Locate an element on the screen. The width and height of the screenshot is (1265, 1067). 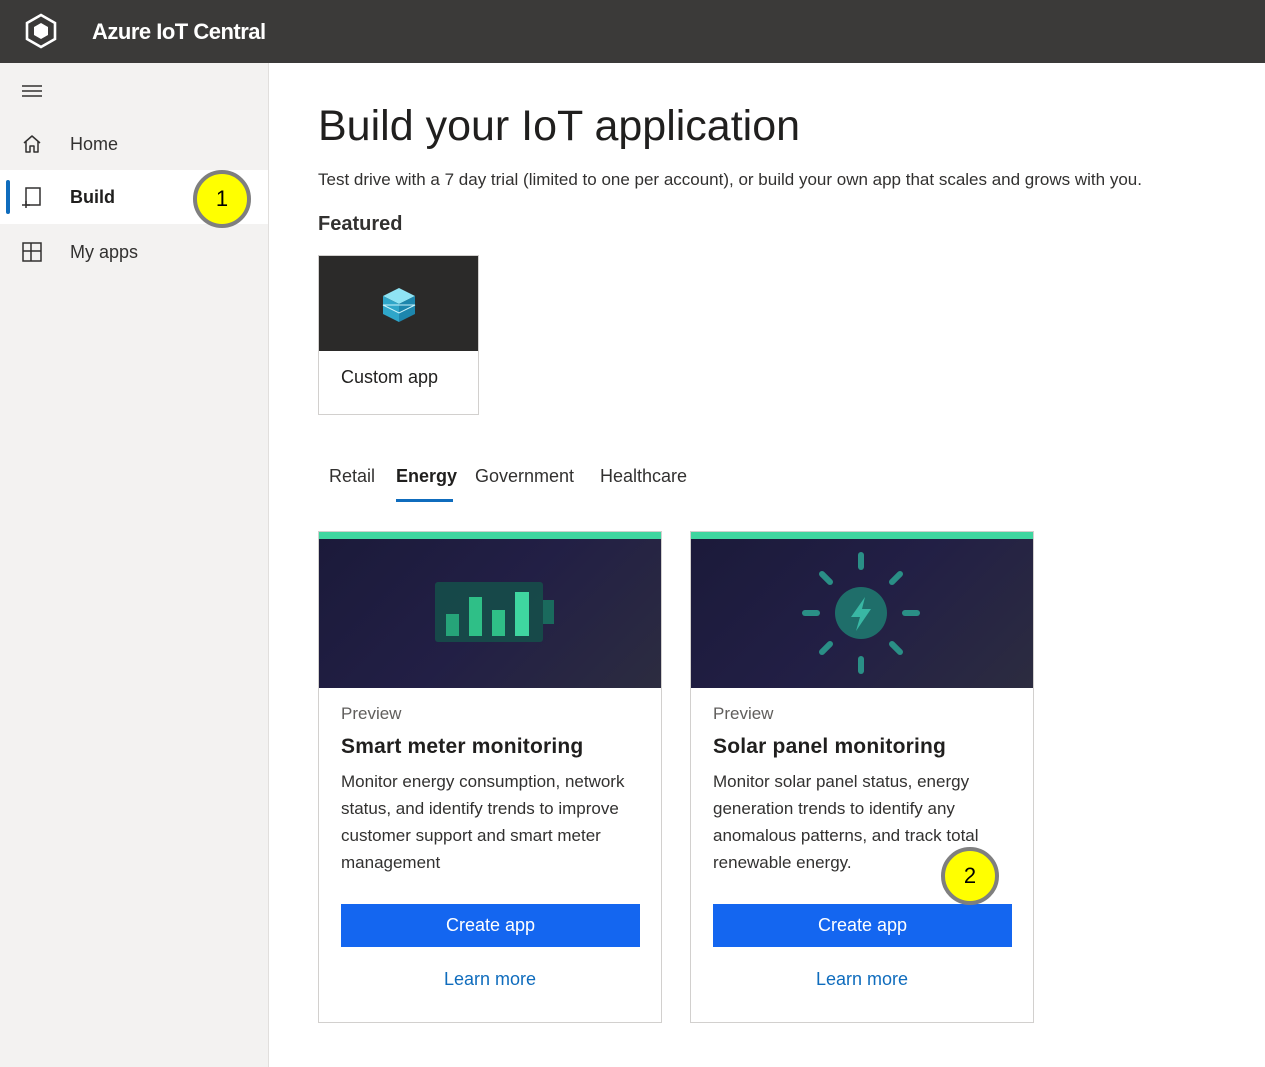
cube-stack-icon is located at coordinates (399, 305).